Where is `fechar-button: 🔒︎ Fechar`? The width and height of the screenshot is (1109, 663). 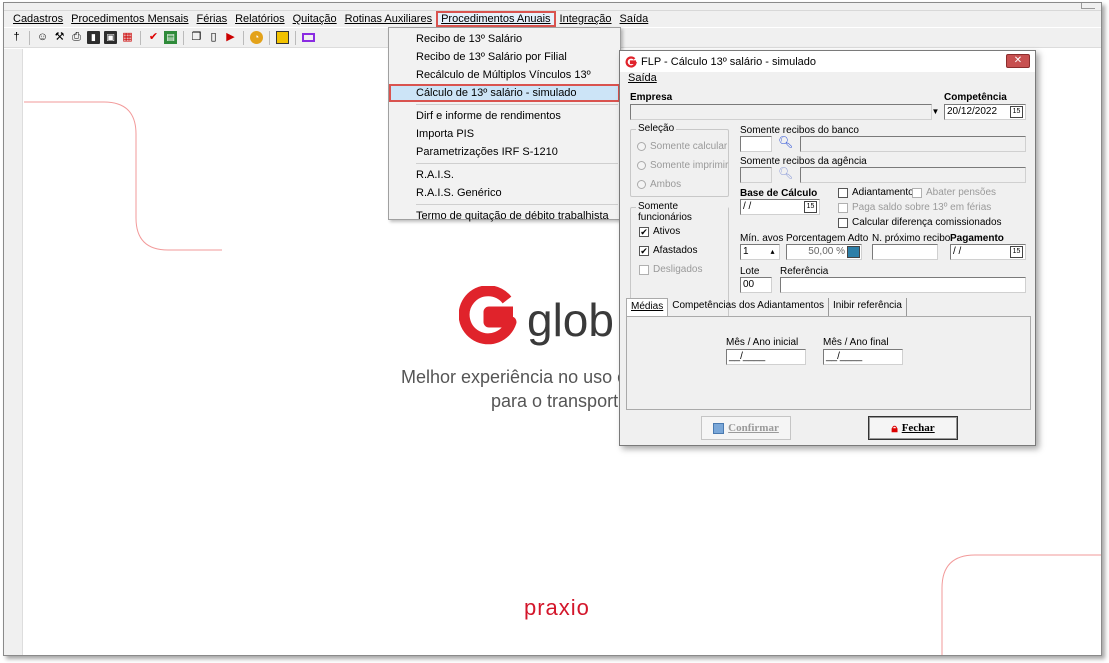
fechar-button: 🔒︎ Fechar is located at coordinates (913, 428).